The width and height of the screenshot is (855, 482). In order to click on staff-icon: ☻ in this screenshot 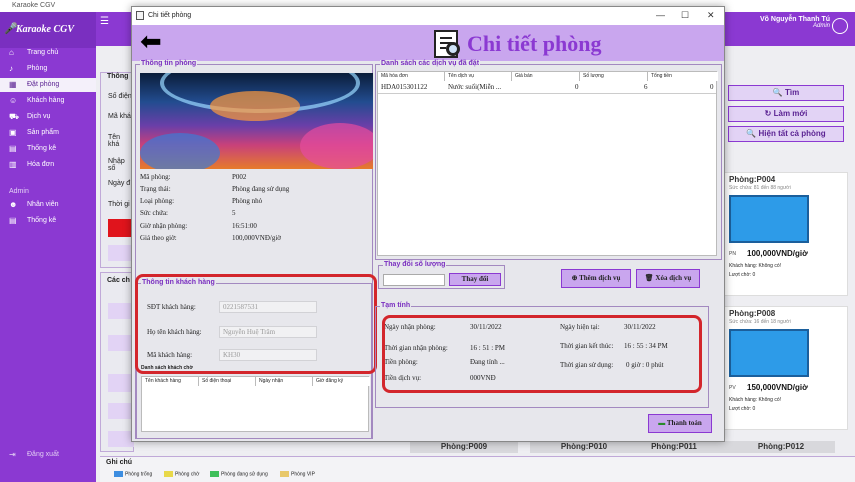, I will do `click(13, 204)`.